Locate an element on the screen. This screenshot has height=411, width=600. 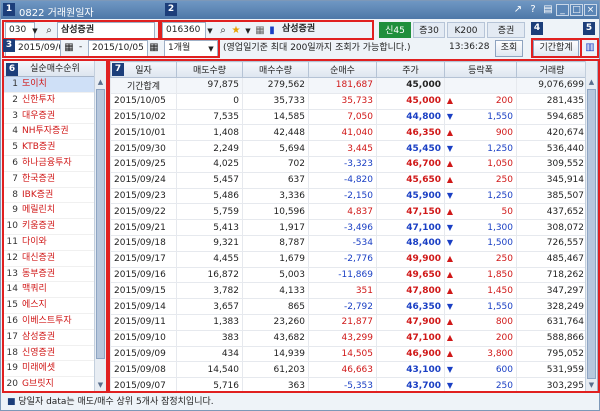
stock-search-icon: ⌕ is located at coordinates (223, 31).